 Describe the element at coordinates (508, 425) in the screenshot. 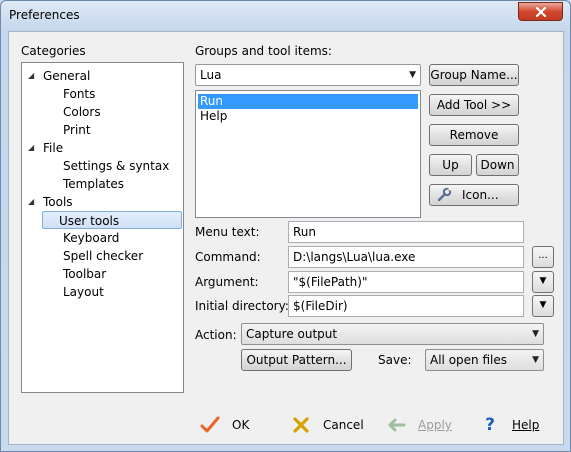

I see `help-button: ? Help` at that location.